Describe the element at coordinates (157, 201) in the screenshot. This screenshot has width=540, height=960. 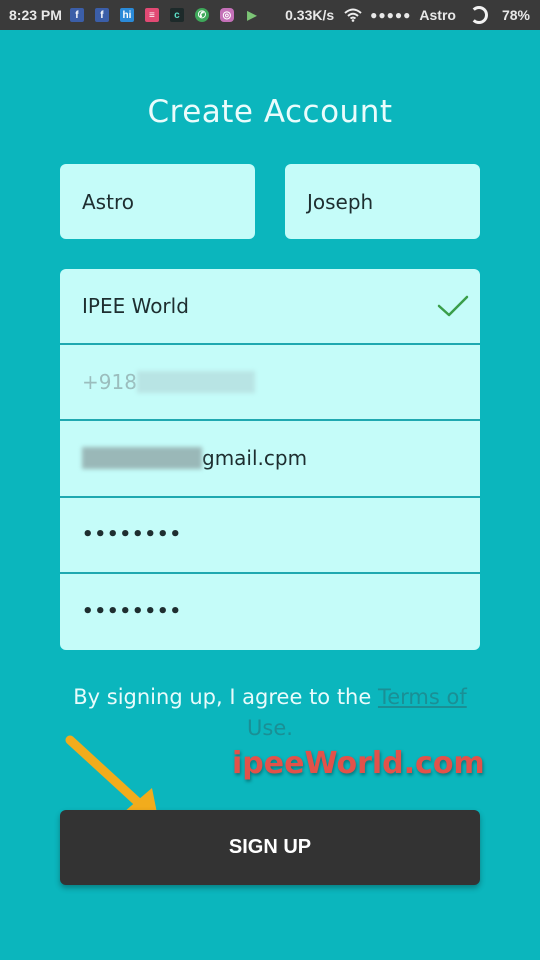
I see `first-name-field: Astro` at that location.